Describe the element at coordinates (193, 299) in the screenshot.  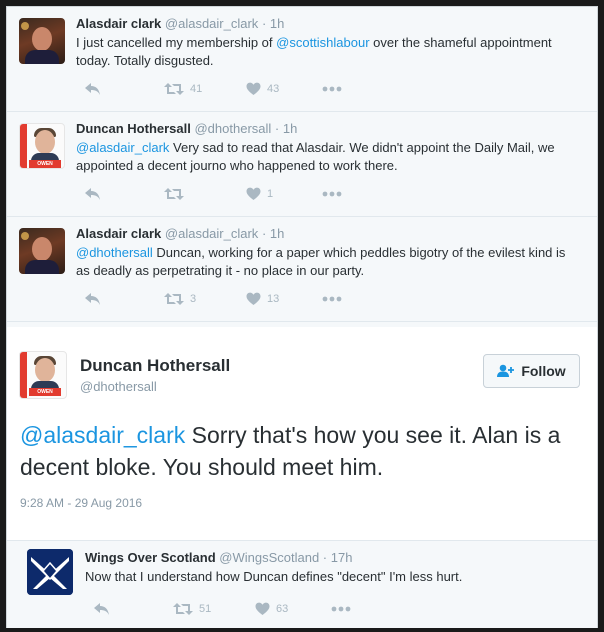
I see `retweet-count: 3` at that location.